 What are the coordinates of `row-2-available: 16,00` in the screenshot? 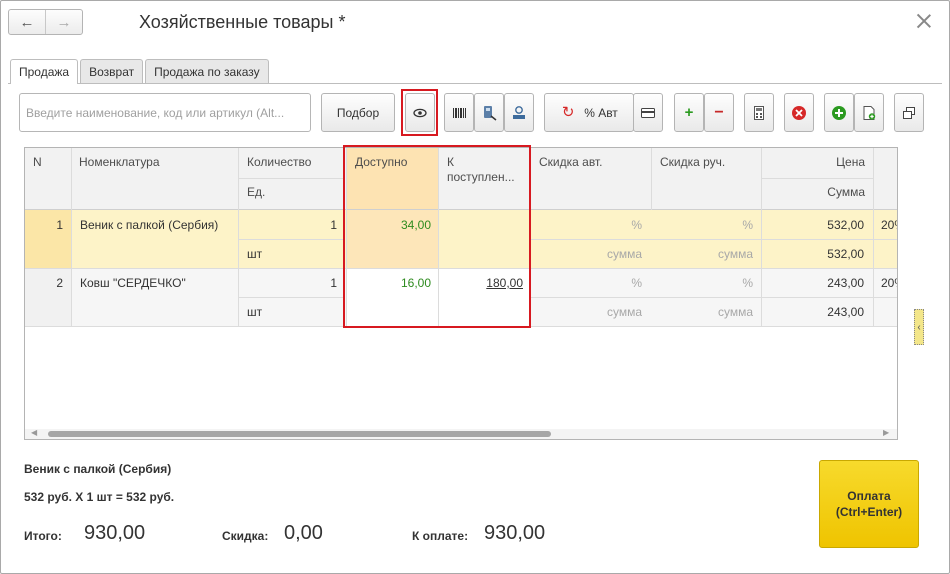 It's located at (415, 283).